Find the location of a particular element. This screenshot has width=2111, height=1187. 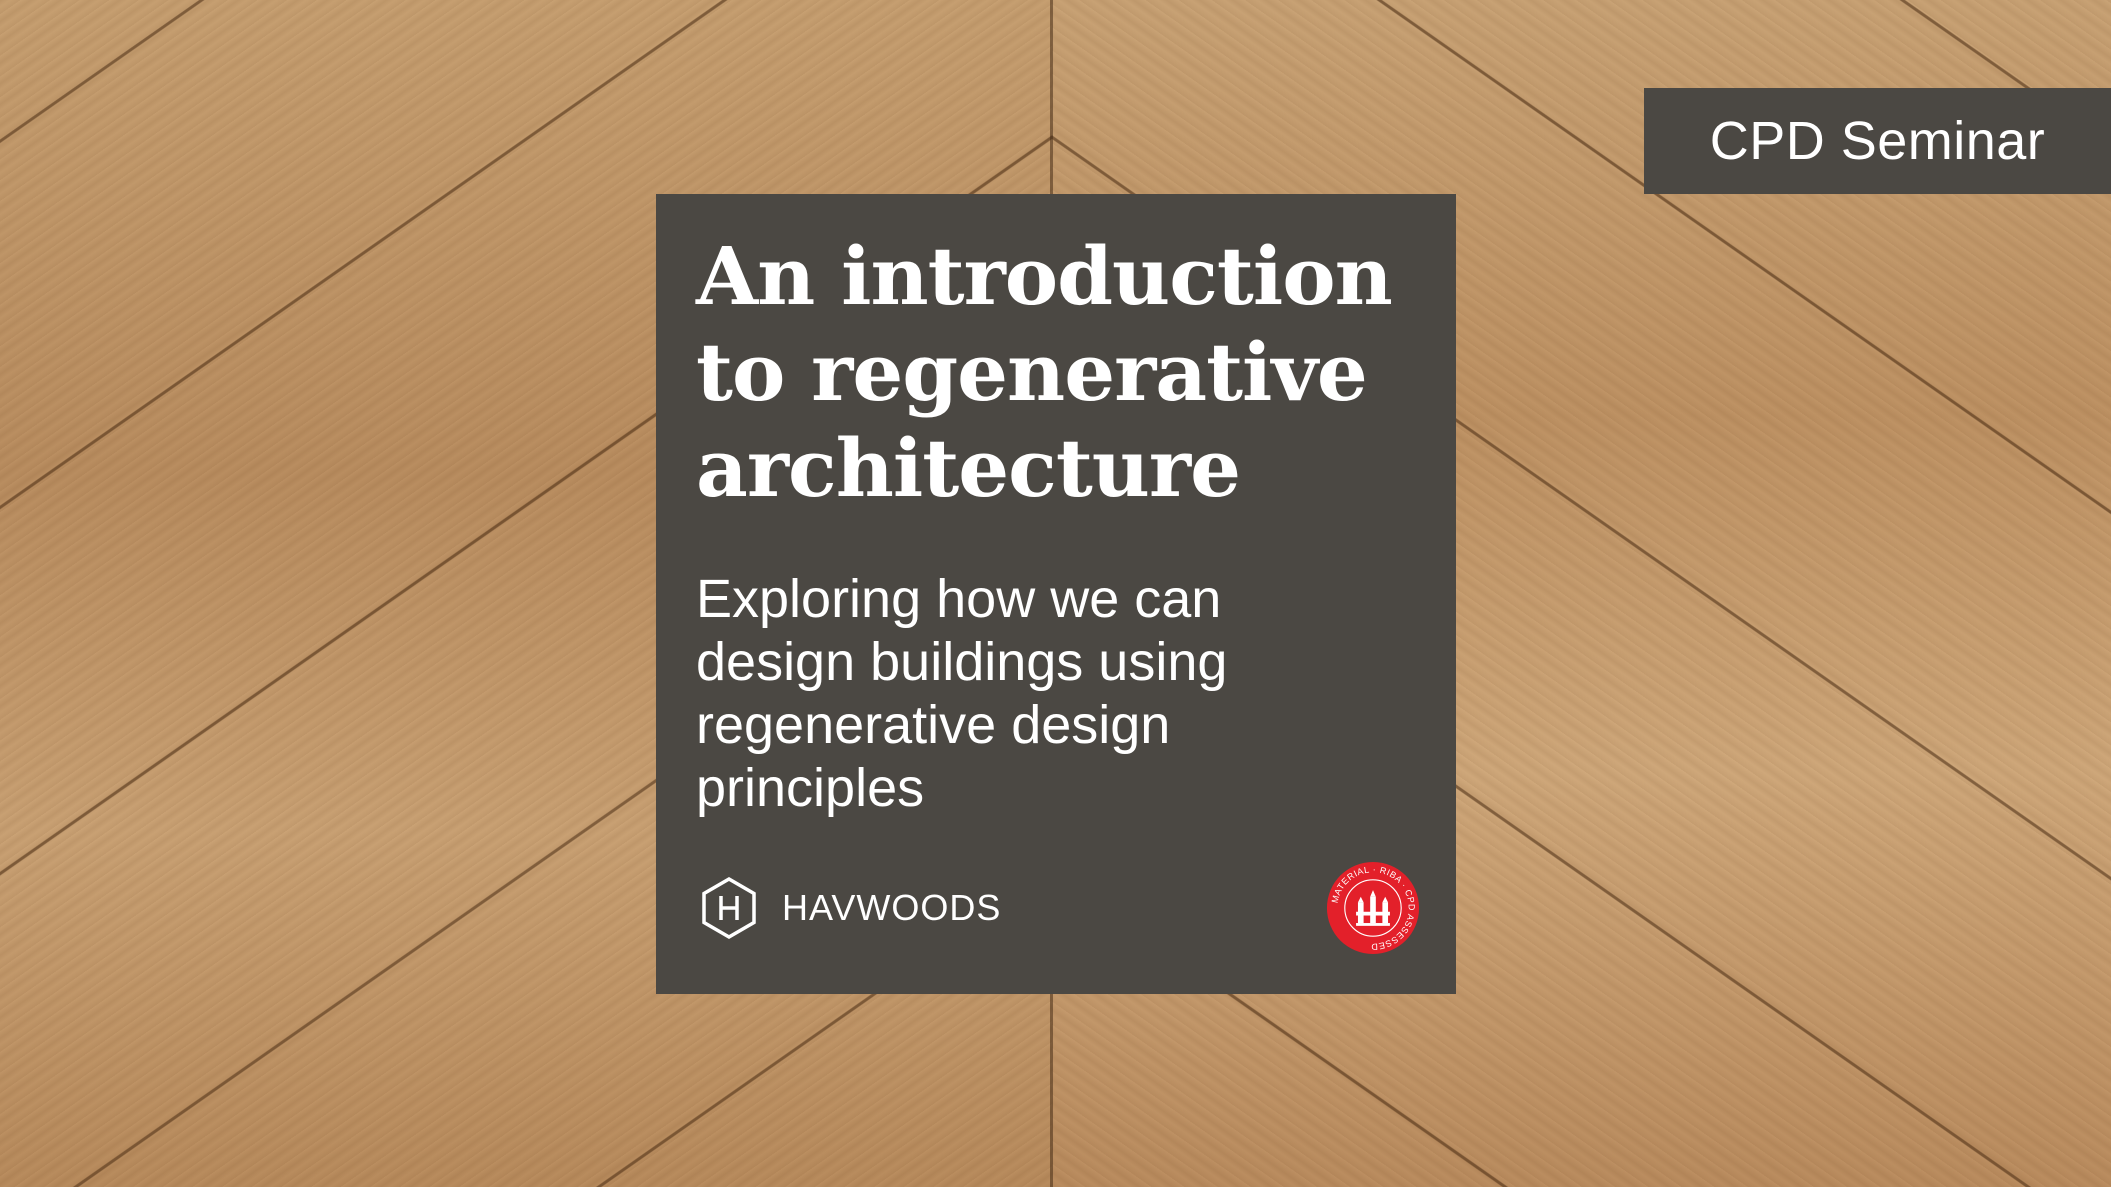

hexagon-h-logo-icon is located at coordinates (729, 908).